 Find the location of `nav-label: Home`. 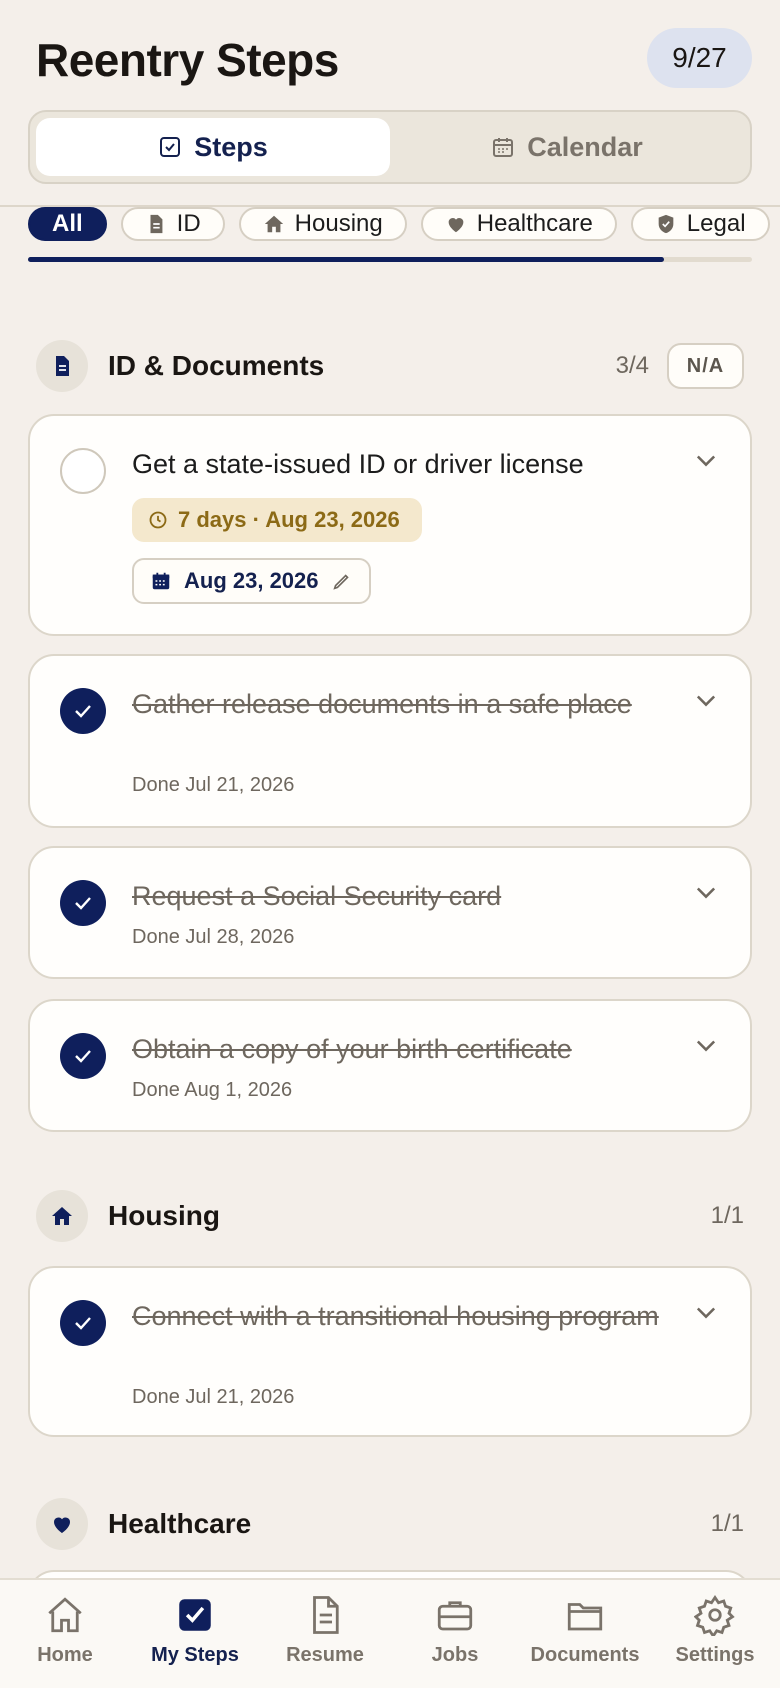

nav-label: Home is located at coordinates (65, 1655).